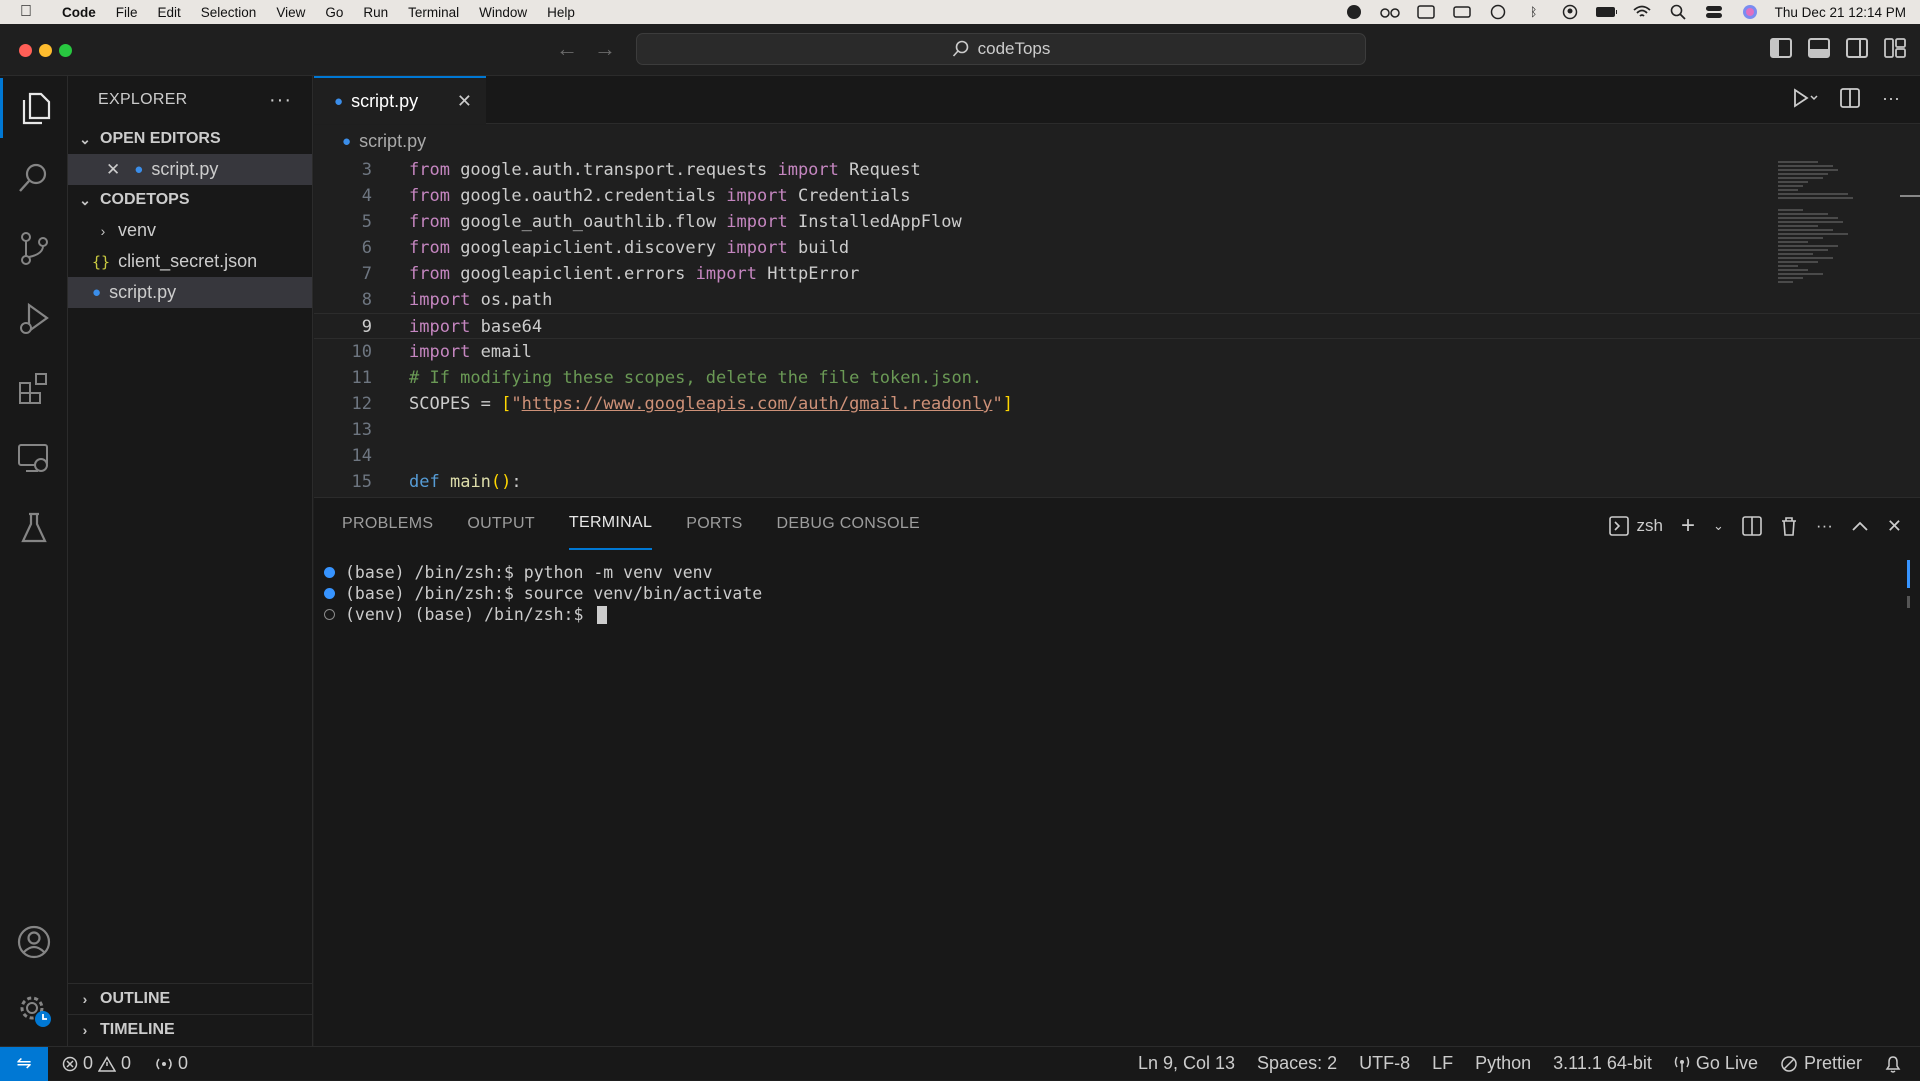 The width and height of the screenshot is (1920, 1081). Describe the element at coordinates (190, 200) in the screenshot. I see `codetops-folder-section: ⌄ CODETOPS` at that location.